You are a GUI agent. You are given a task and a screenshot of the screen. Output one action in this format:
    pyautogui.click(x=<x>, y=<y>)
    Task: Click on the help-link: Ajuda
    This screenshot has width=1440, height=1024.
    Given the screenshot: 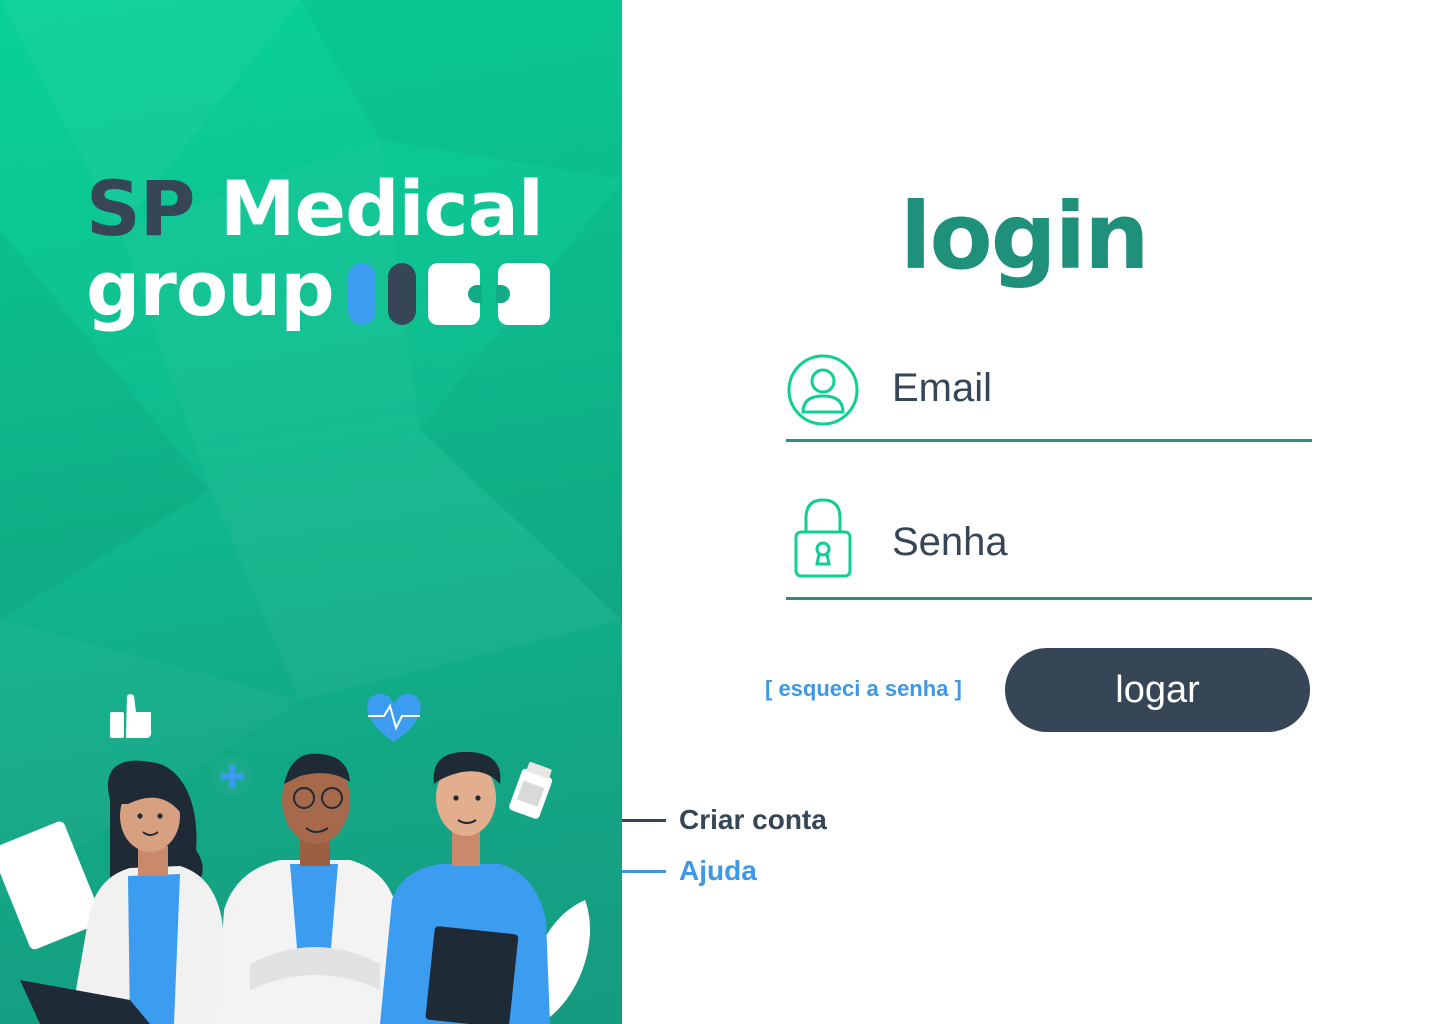 What is the action you would take?
    pyautogui.click(x=689, y=871)
    